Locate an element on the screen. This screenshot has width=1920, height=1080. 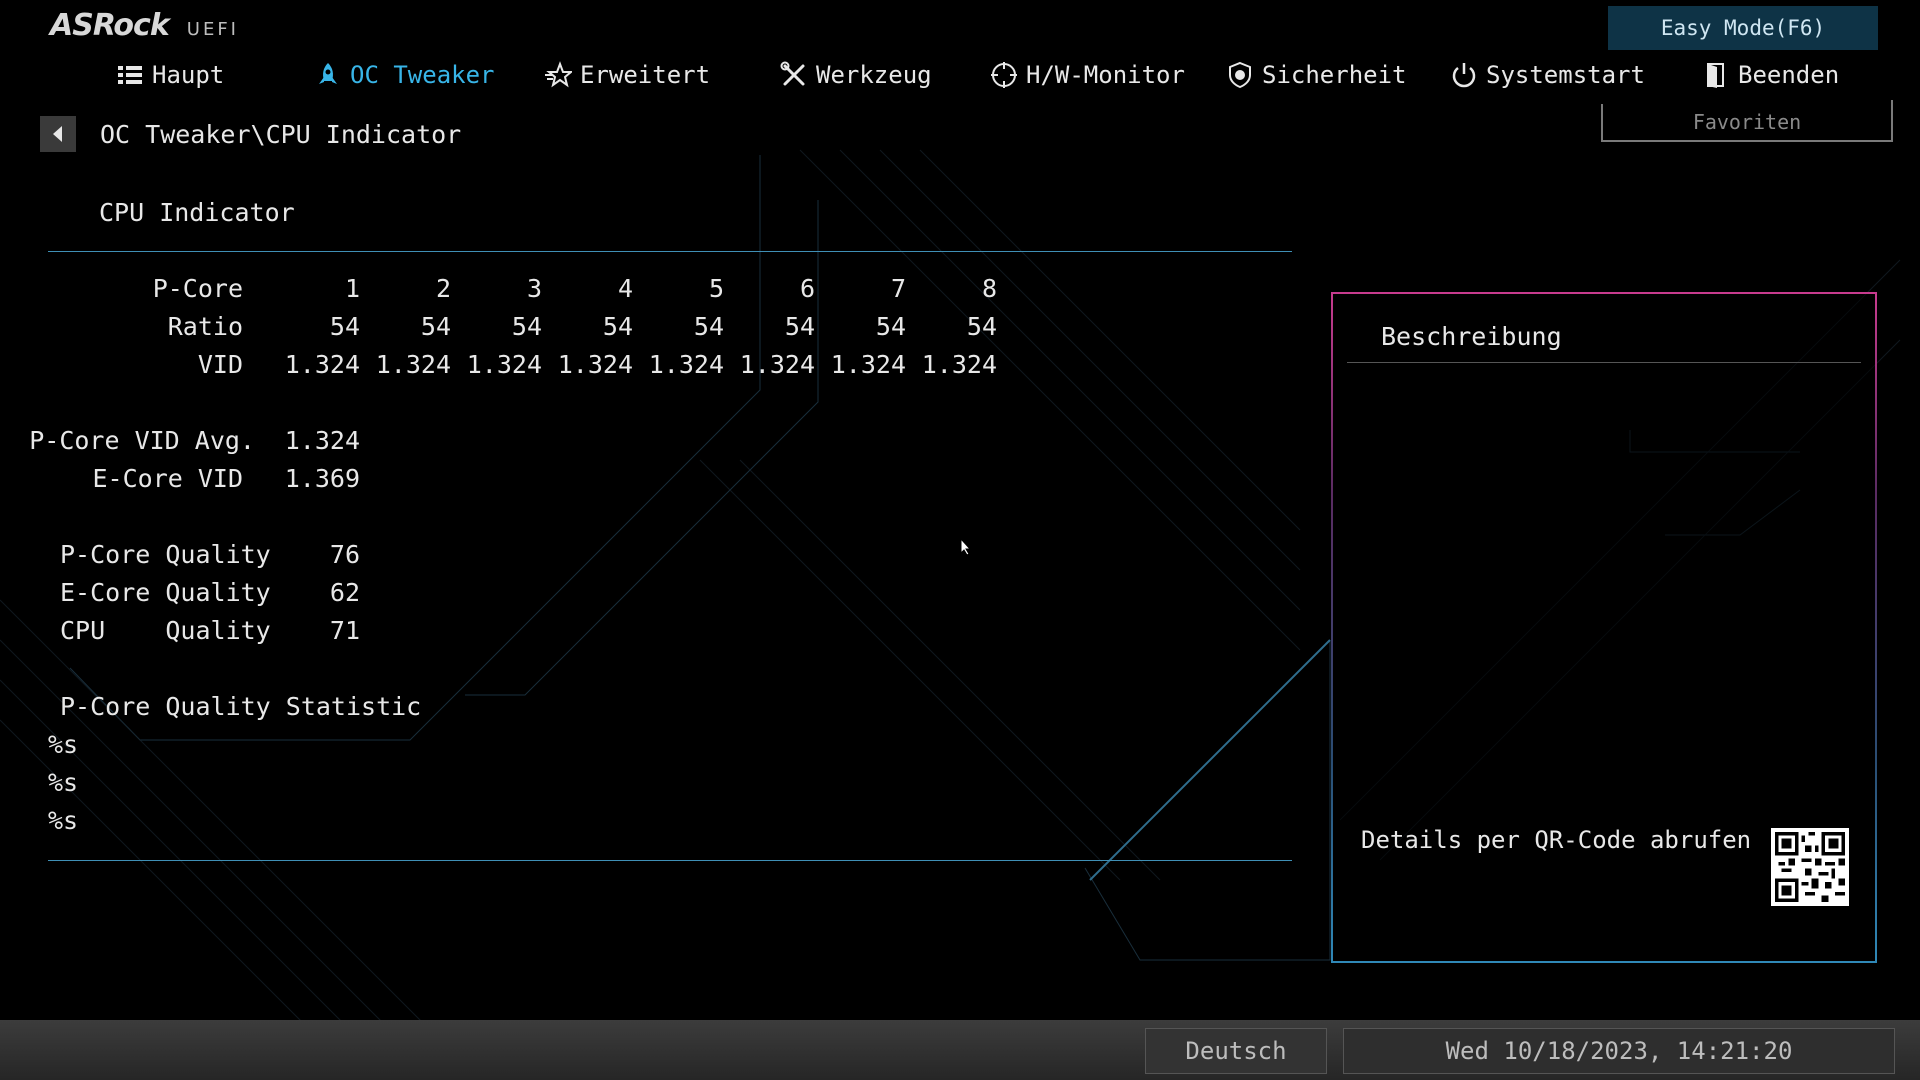
easy-mode-button: Easy Mode(F6) is located at coordinates (1743, 28).